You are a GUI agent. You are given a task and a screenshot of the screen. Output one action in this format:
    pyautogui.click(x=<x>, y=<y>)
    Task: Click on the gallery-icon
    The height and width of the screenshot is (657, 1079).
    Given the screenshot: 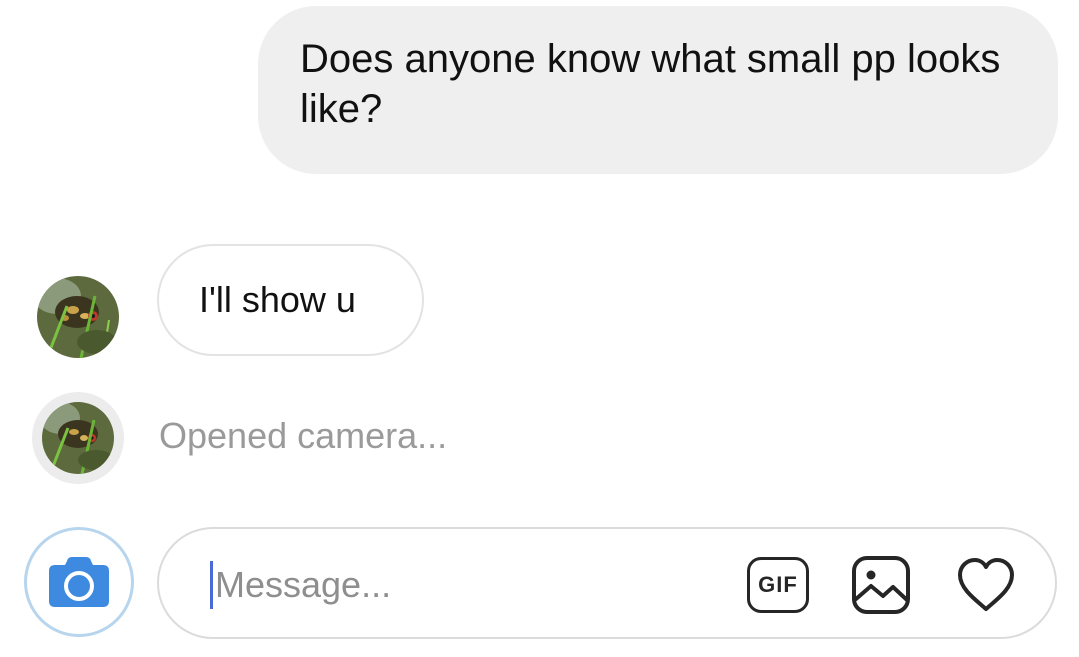 What is the action you would take?
    pyautogui.click(x=881, y=585)
    